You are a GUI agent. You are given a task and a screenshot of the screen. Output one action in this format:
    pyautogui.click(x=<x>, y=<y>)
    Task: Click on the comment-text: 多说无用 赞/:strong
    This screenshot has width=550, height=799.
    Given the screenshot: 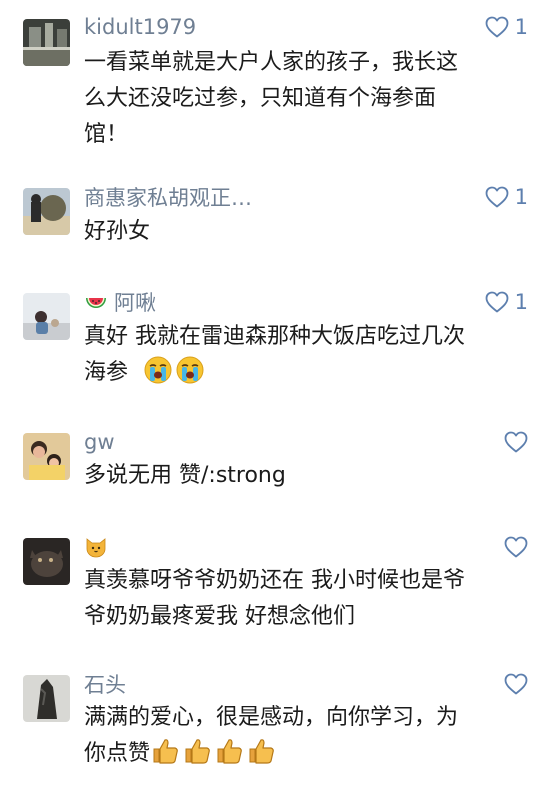 What is the action you would take?
    pyautogui.click(x=304, y=476)
    